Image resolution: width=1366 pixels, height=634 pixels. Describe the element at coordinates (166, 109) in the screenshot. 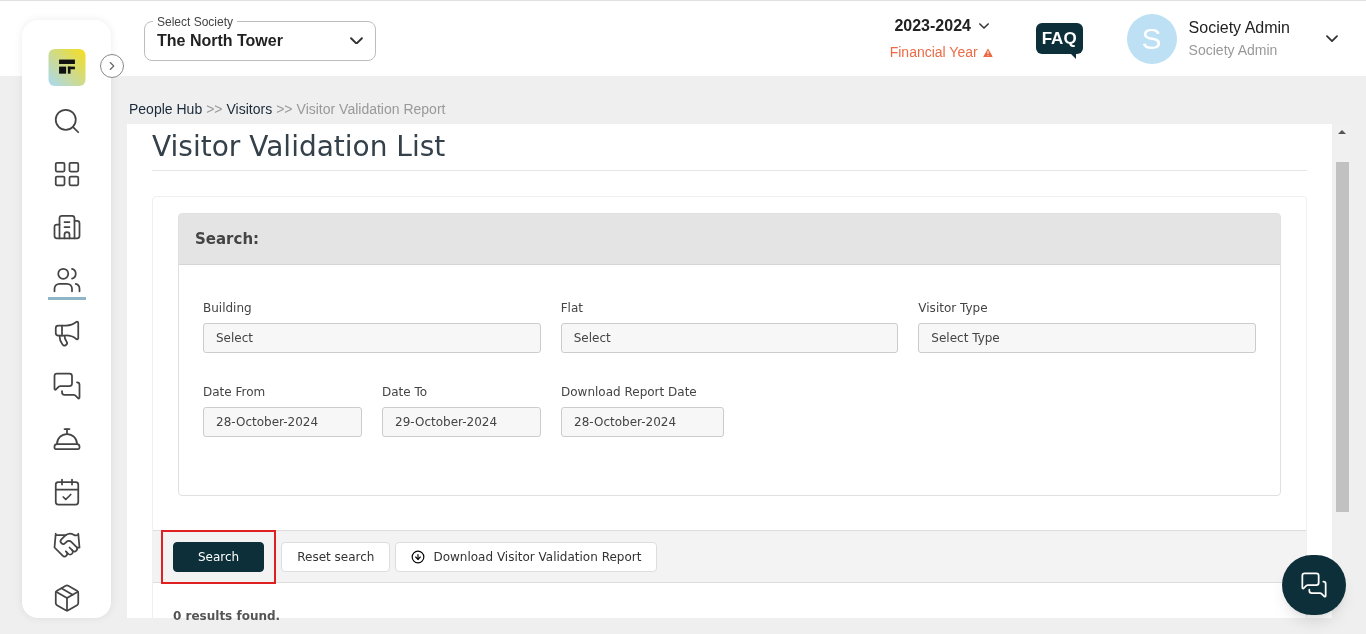

I see `breadcrumb-item: People Hub` at that location.